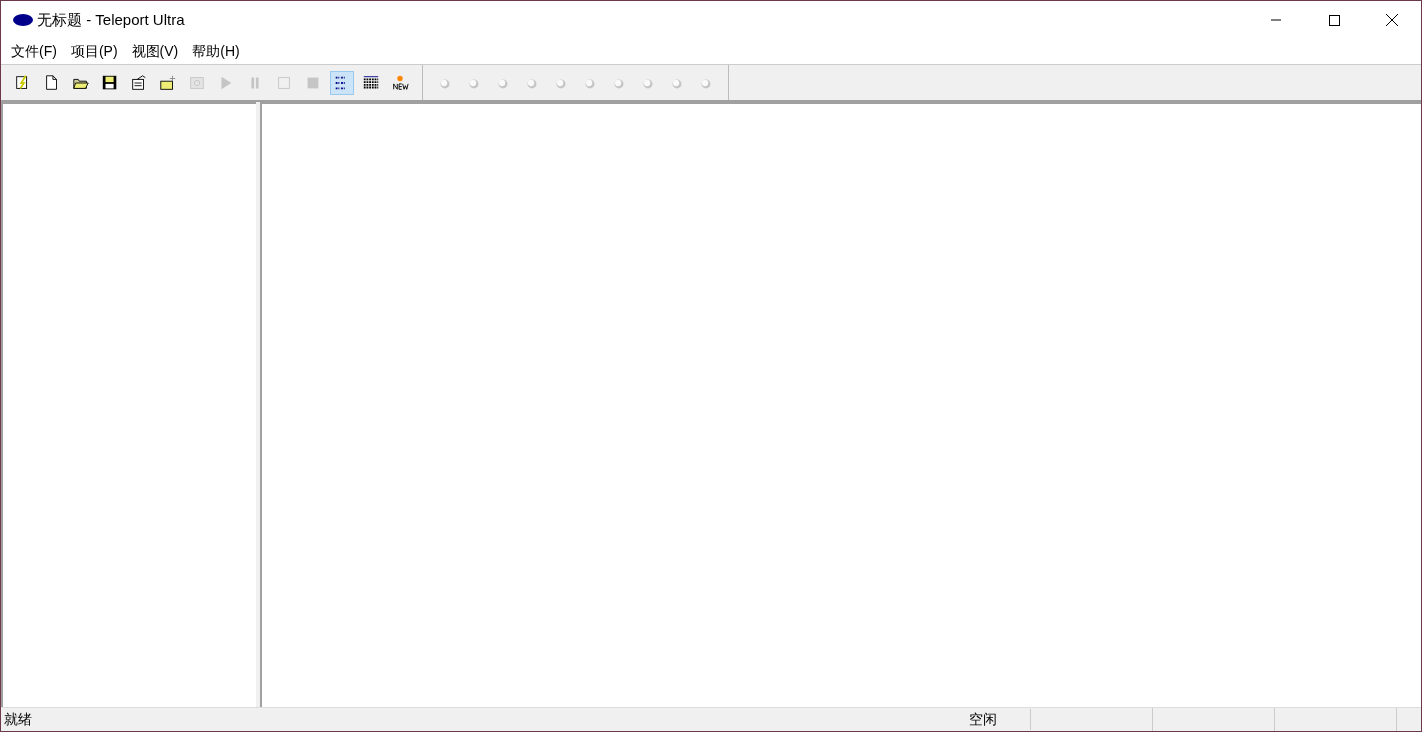 This screenshot has width=1422, height=732. What do you see at coordinates (400, 82) in the screenshot?
I see `new-star-icon` at bounding box center [400, 82].